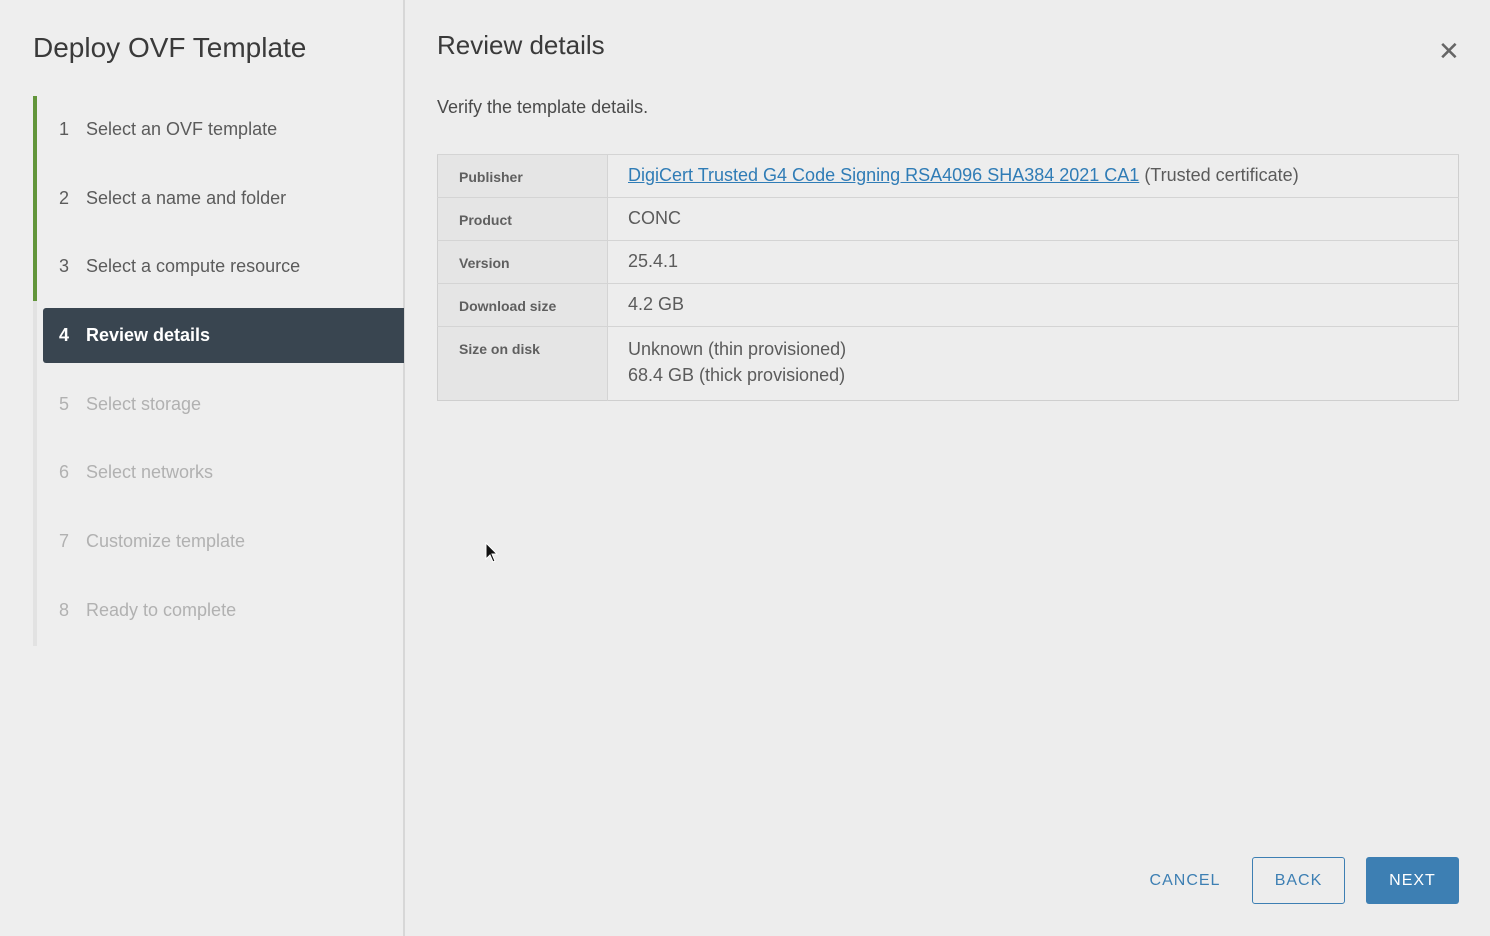 The width and height of the screenshot is (1490, 936). I want to click on step-number: 6, so click(64, 472).